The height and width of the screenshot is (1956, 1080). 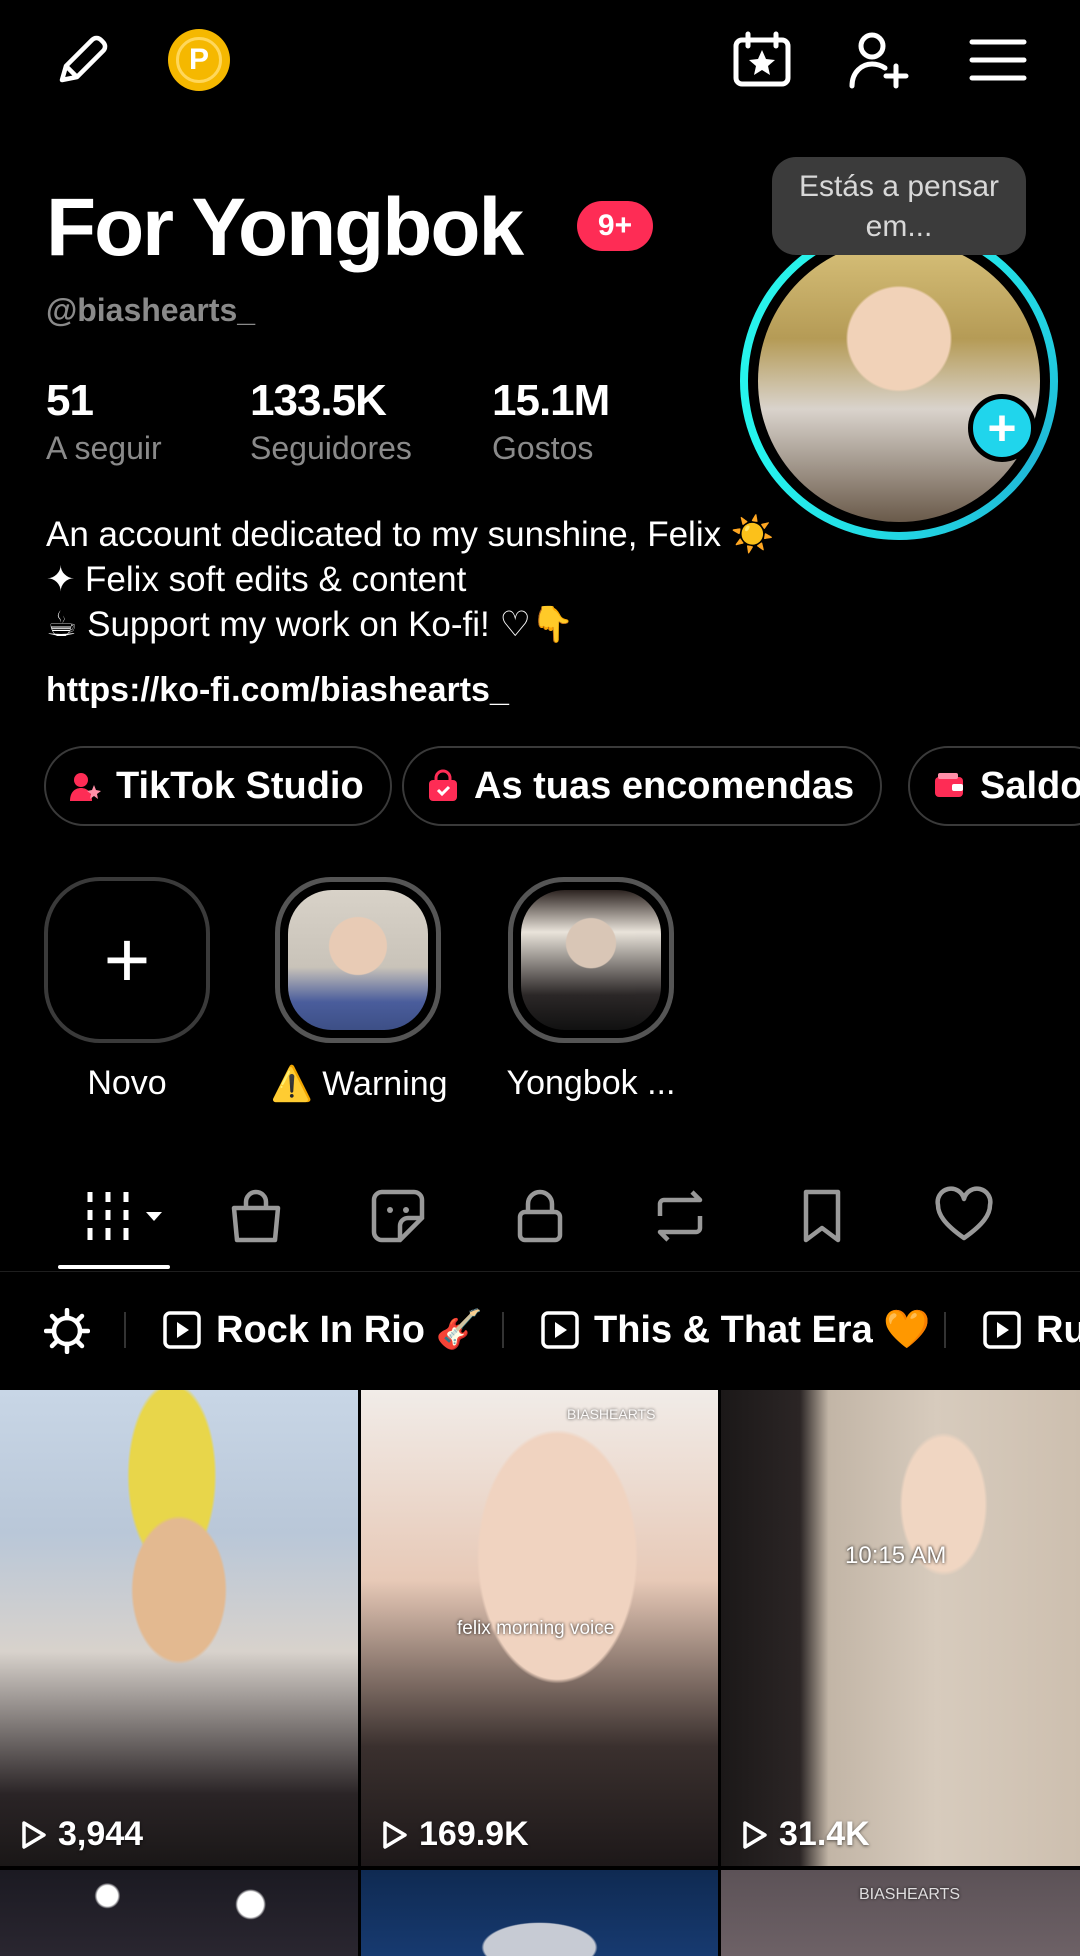 I want to click on video-caption: 10:15 AM, so click(x=896, y=1555).